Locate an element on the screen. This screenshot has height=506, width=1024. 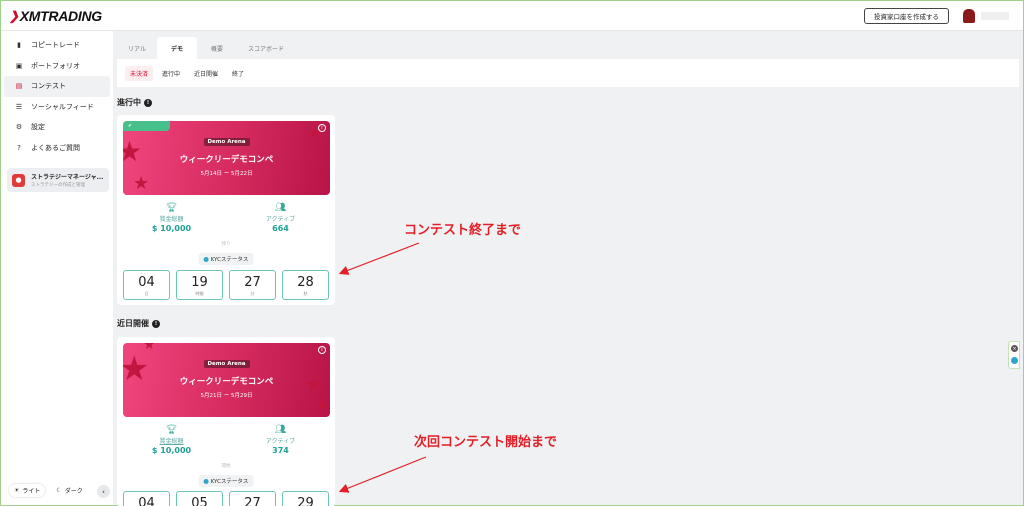
filter-open: 未決済 is located at coordinates (139, 73).